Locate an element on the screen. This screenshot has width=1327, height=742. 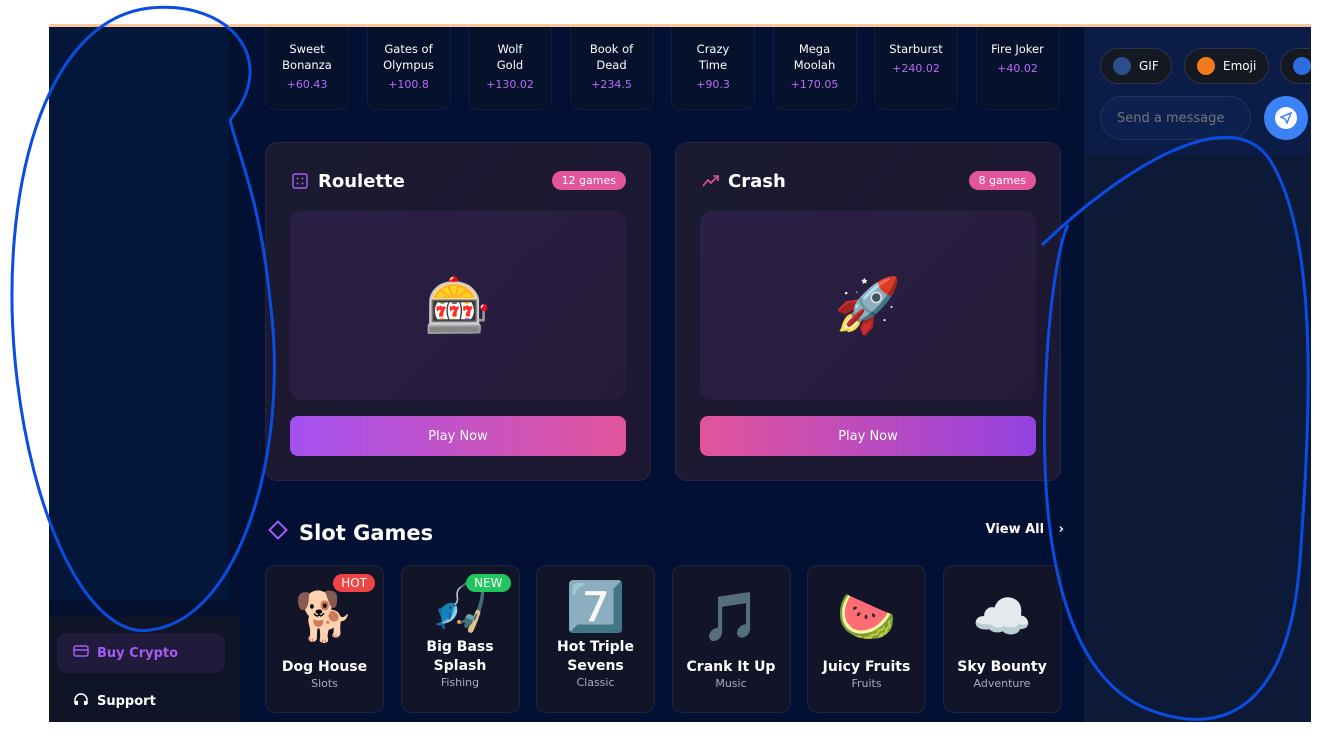
recent-win-card: Mega Moolah +170.05 is located at coordinates (814, 68).